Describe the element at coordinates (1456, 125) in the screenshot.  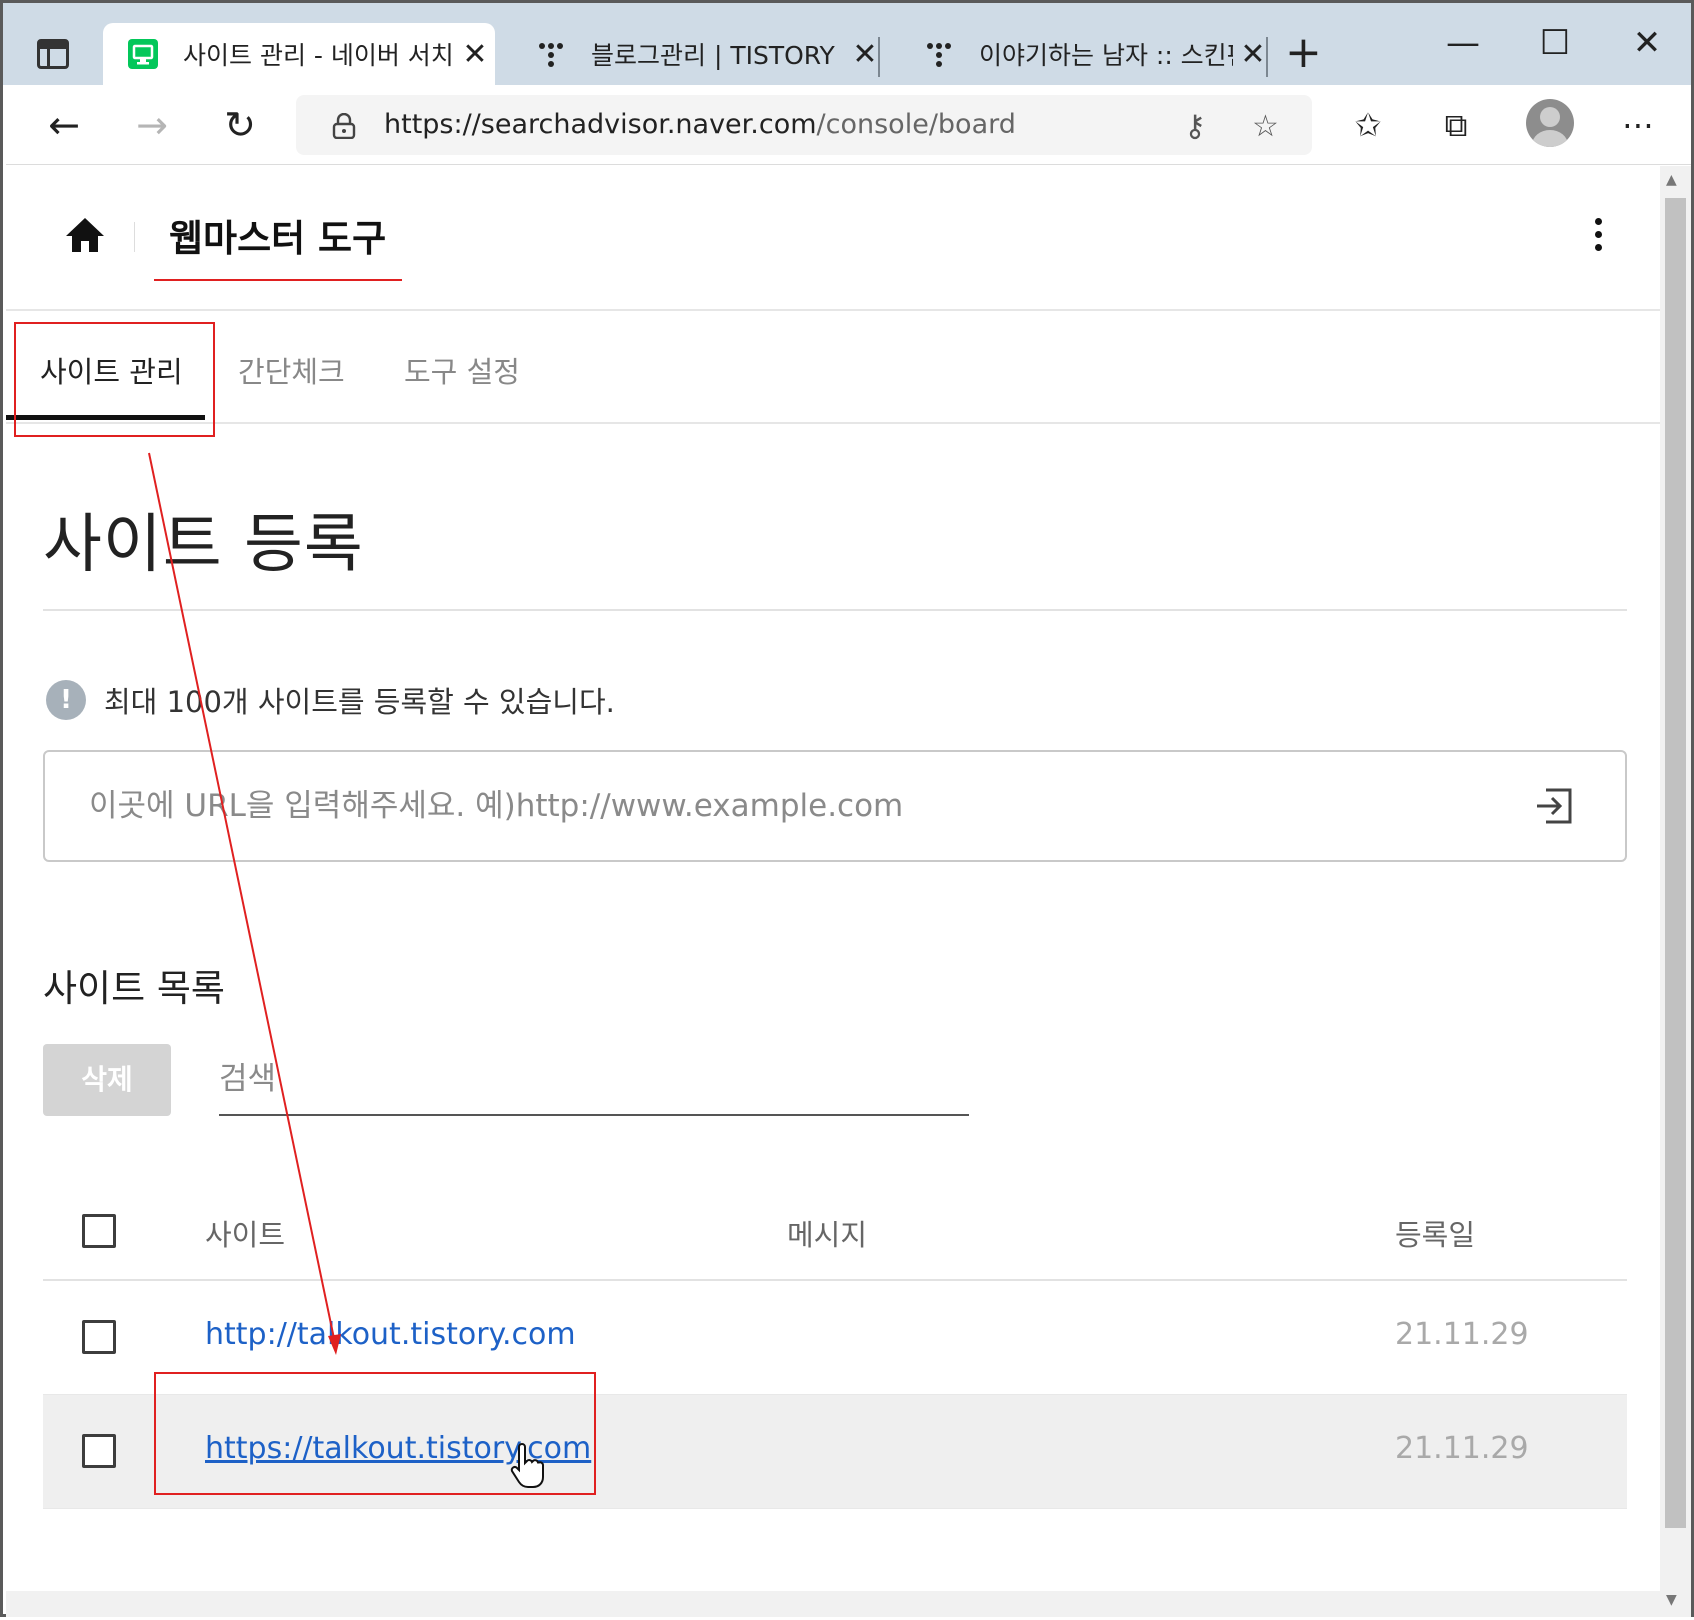
I see `collections-icon: ⧉` at that location.